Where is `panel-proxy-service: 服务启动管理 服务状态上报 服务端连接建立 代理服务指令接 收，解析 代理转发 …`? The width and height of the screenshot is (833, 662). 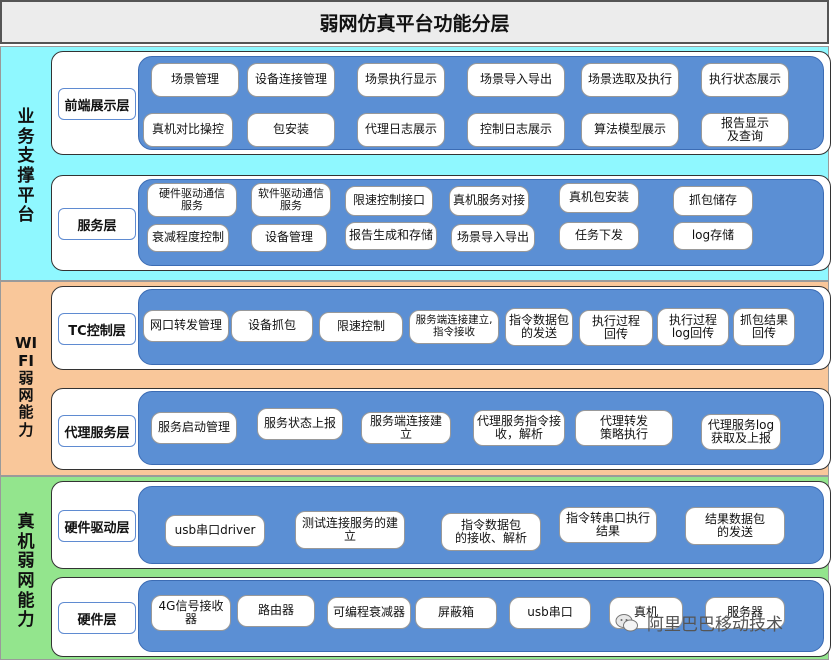
panel-proxy-service: 服务启动管理 服务状态上报 服务端连接建立 代理服务指令接 收，解析 代理转发 … is located at coordinates (481, 428).